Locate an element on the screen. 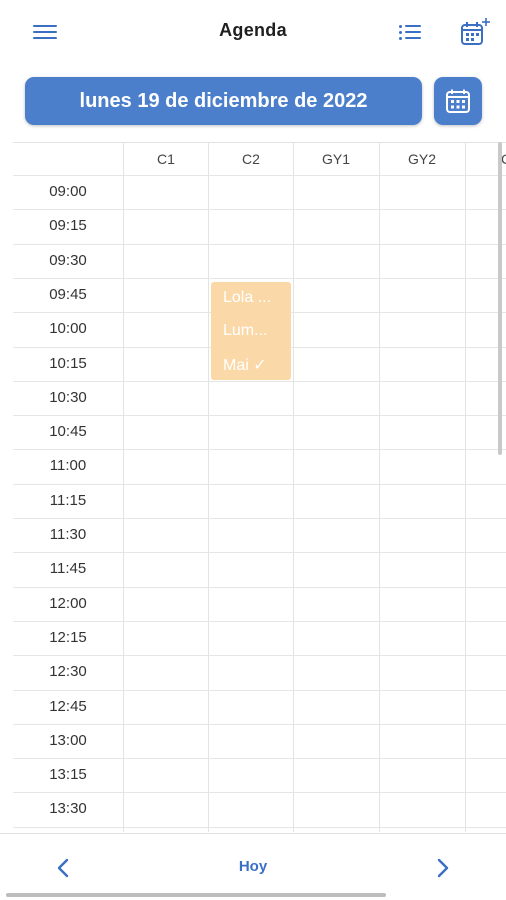 Image resolution: width=506 pixels, height=900 pixels. time-slot-label: 09:15 is located at coordinates (68, 226).